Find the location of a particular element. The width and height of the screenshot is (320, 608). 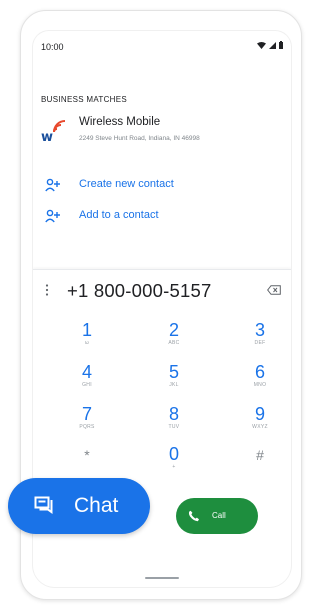

phone-icon is located at coordinates (193, 516).